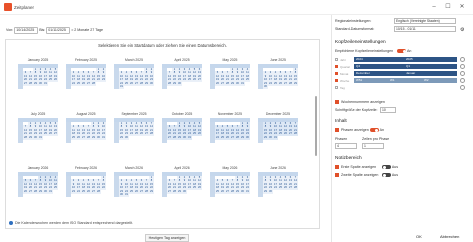  I want to click on header-preview-row: W51 W1 W2, so click(405, 80).